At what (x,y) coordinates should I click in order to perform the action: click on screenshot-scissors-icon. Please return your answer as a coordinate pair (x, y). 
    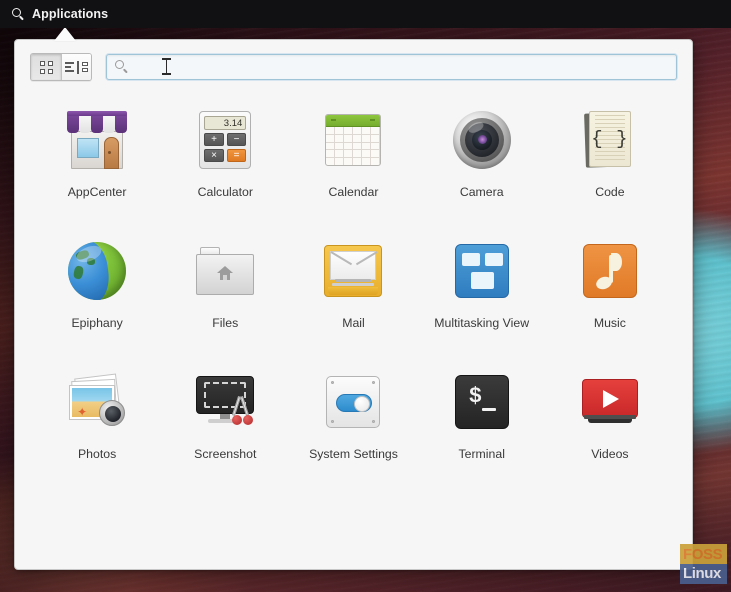
    Looking at the image, I should click on (225, 402).